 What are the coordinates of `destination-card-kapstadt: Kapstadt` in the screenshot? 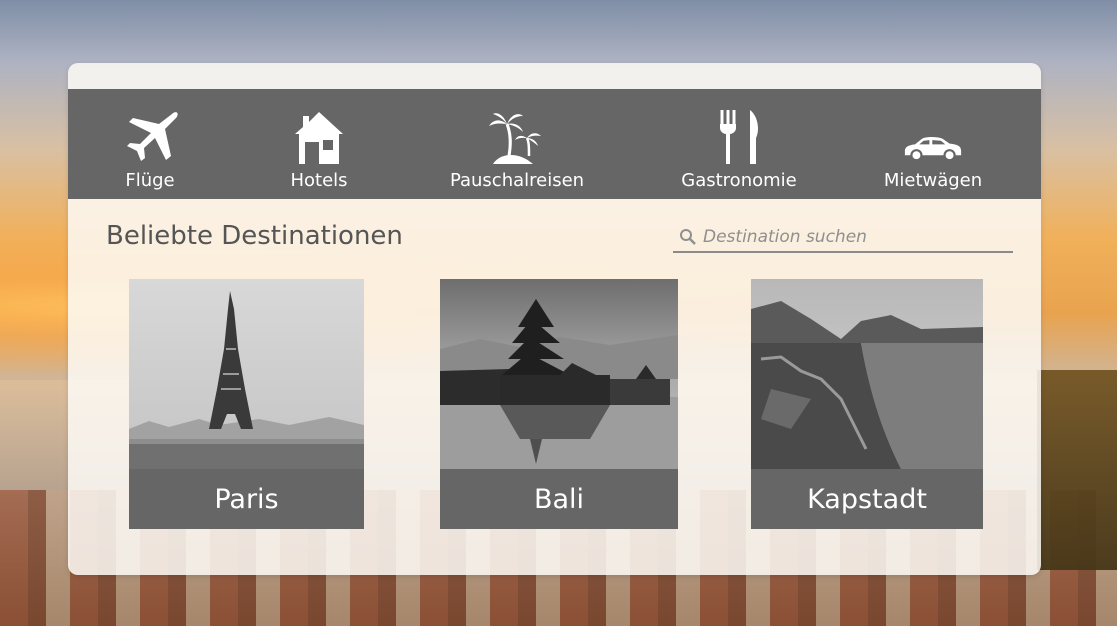 It's located at (867, 404).